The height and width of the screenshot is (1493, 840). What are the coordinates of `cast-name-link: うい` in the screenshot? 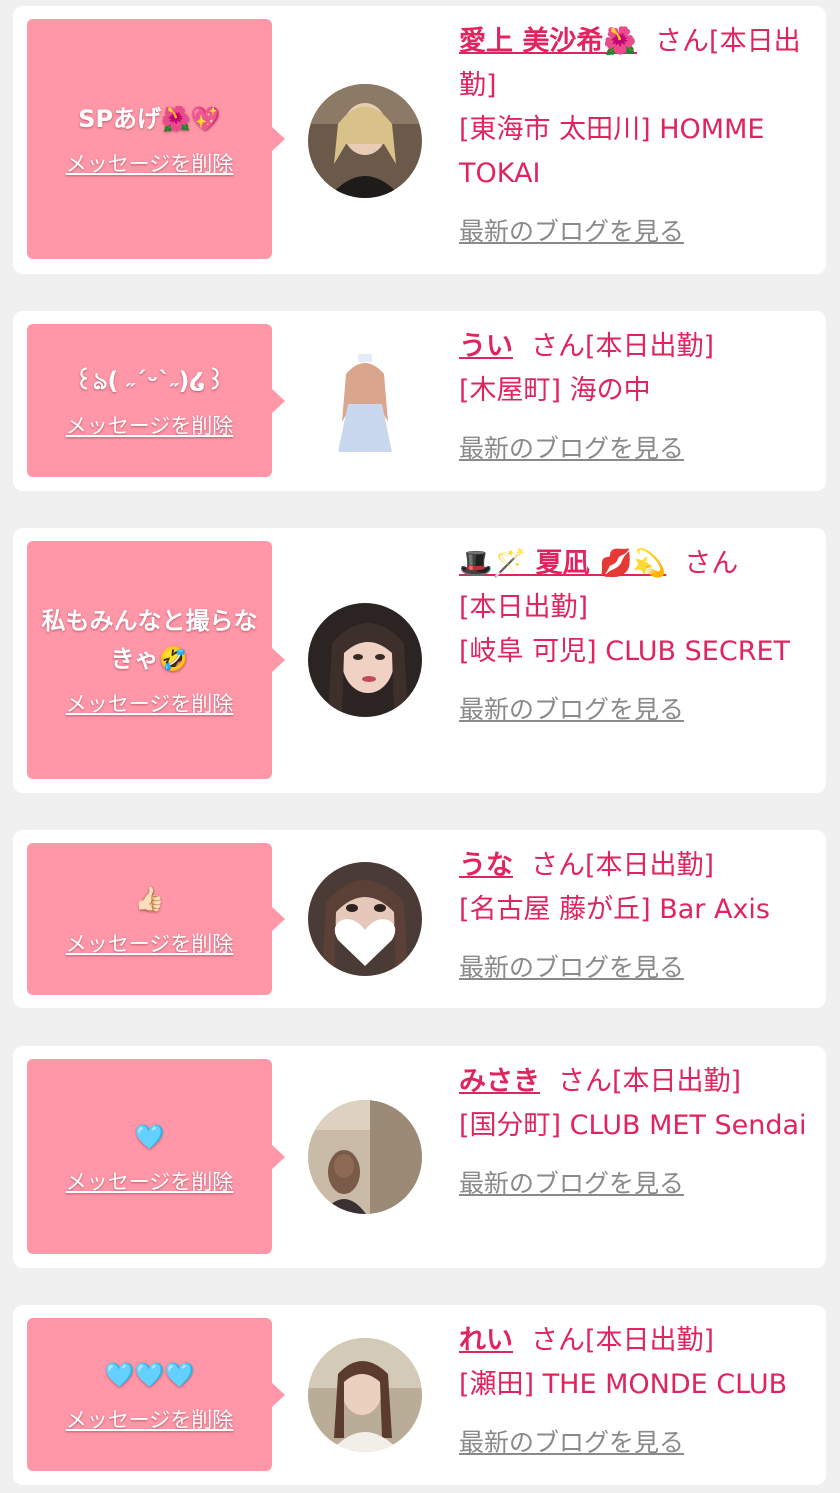 It's located at (486, 346).